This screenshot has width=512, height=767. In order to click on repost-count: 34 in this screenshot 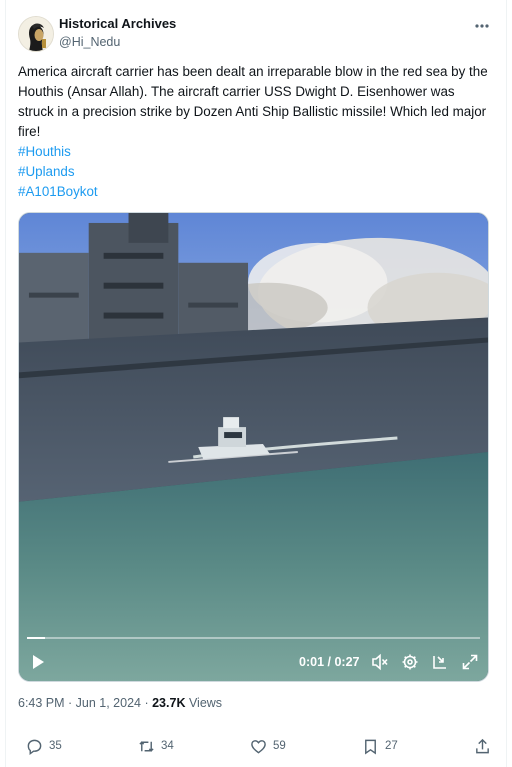, I will do `click(167, 746)`.